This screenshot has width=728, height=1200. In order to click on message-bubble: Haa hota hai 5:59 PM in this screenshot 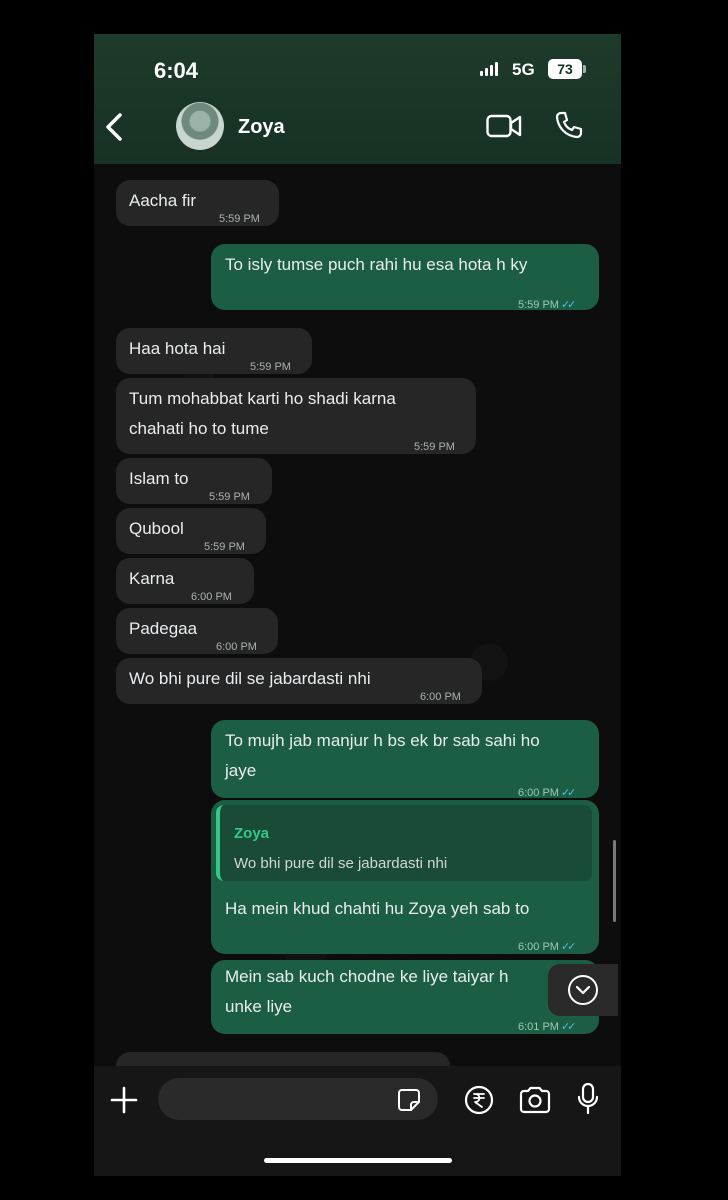, I will do `click(214, 351)`.